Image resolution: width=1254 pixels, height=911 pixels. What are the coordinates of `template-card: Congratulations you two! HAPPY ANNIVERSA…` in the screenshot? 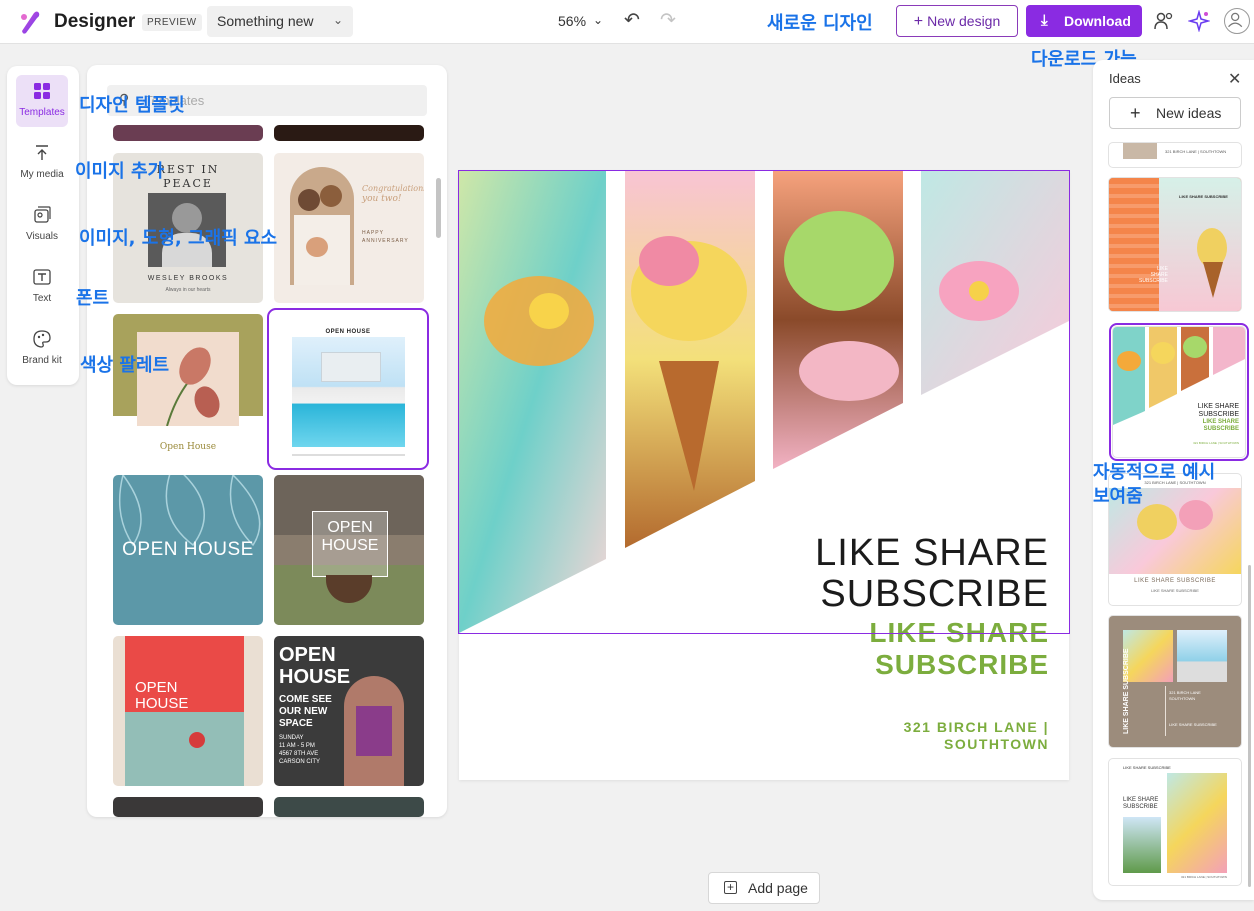 It's located at (349, 228).